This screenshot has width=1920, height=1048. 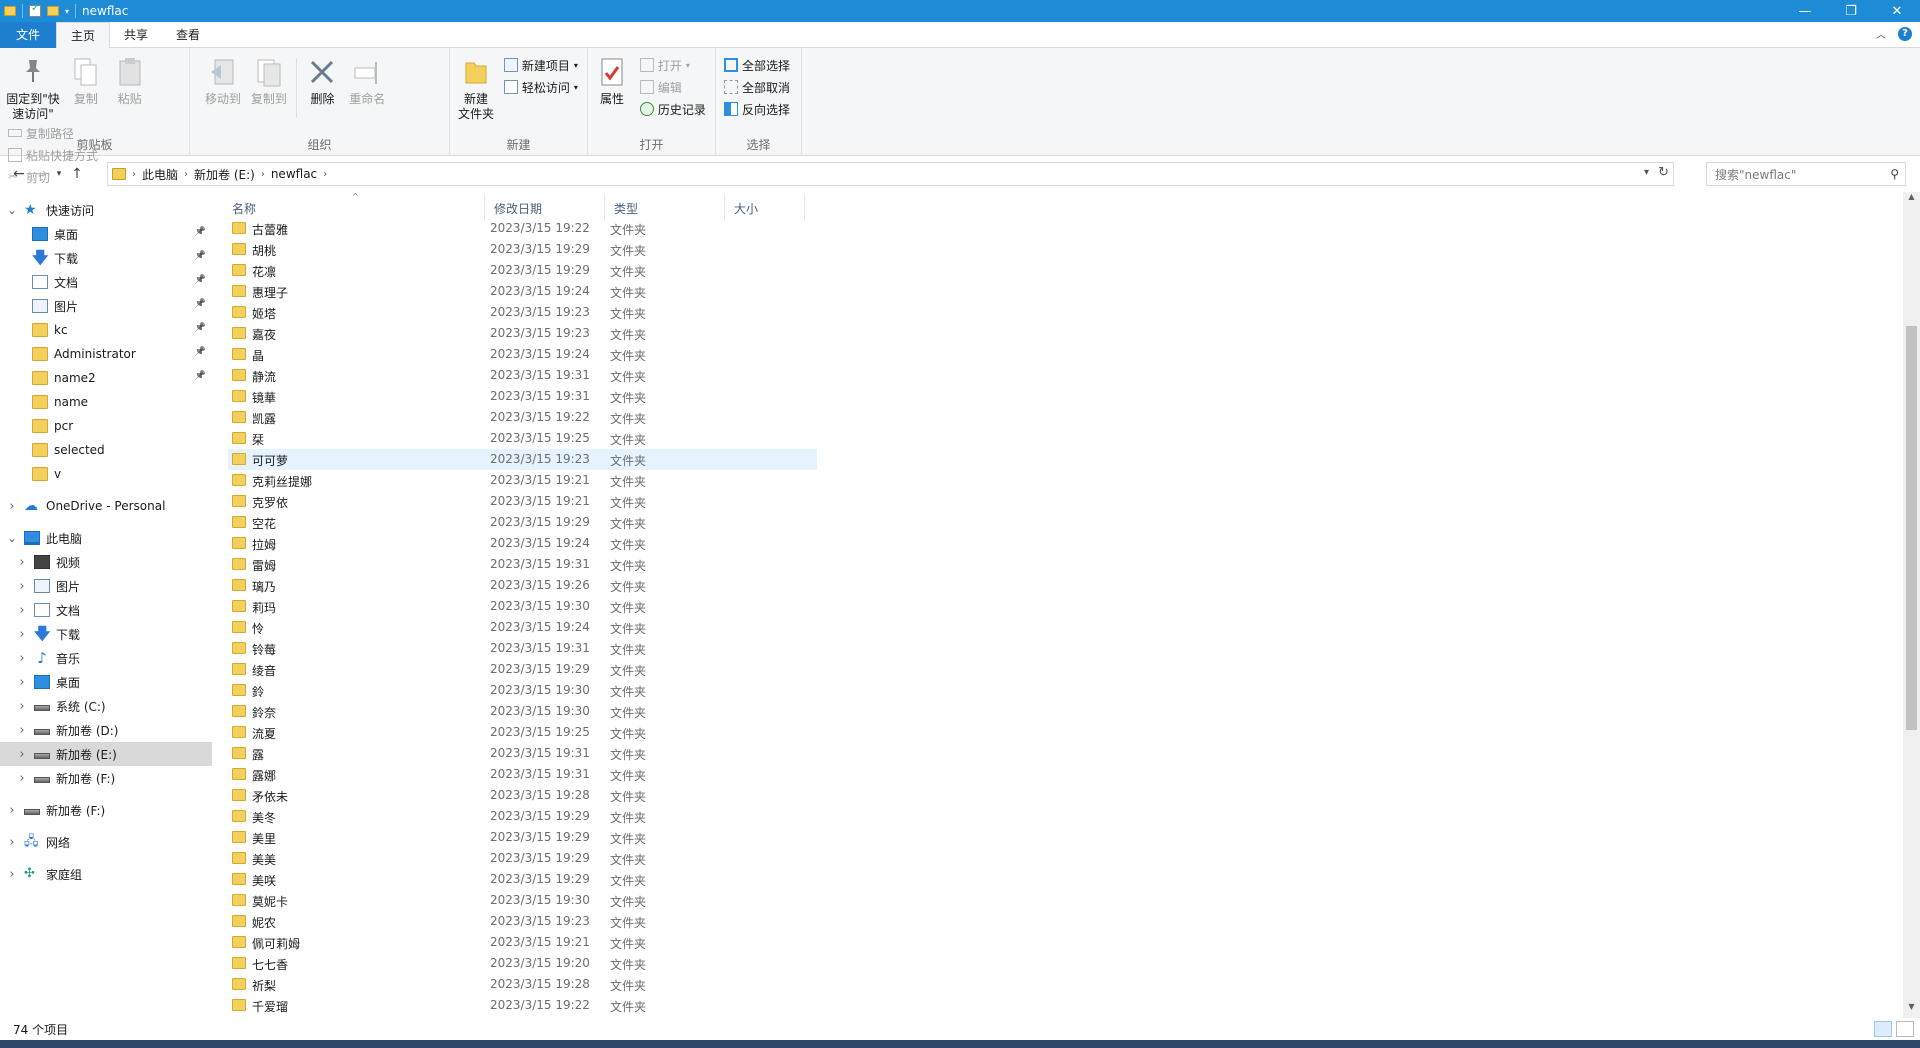 What do you see at coordinates (540, 65) in the screenshot?
I see `new-item-button: 新建项目 ▾` at bounding box center [540, 65].